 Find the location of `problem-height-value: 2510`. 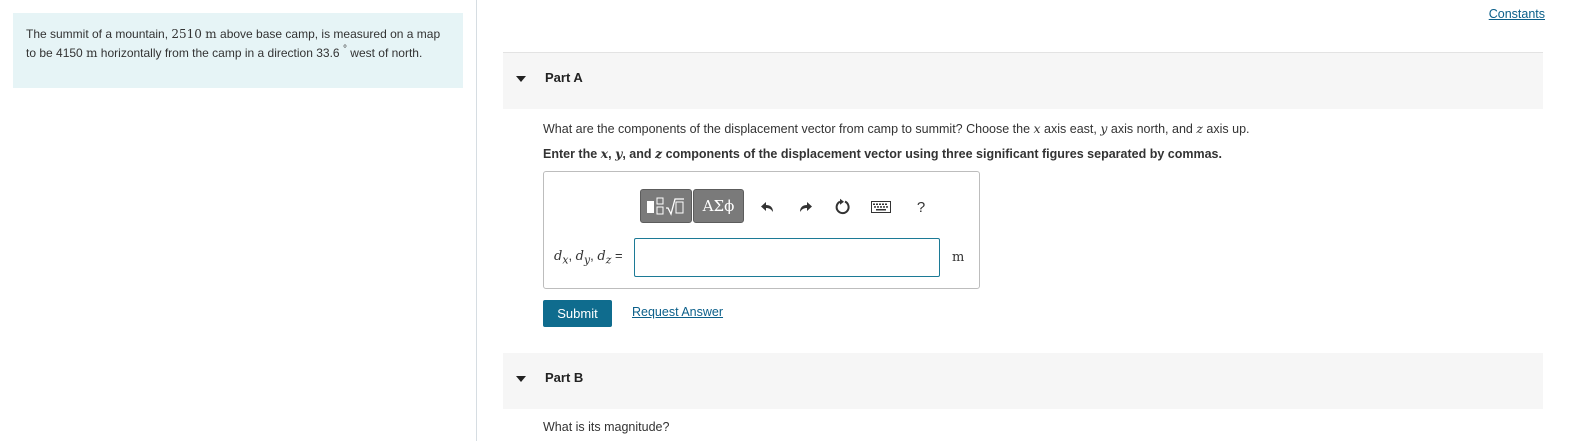

problem-height-value: 2510 is located at coordinates (186, 34).